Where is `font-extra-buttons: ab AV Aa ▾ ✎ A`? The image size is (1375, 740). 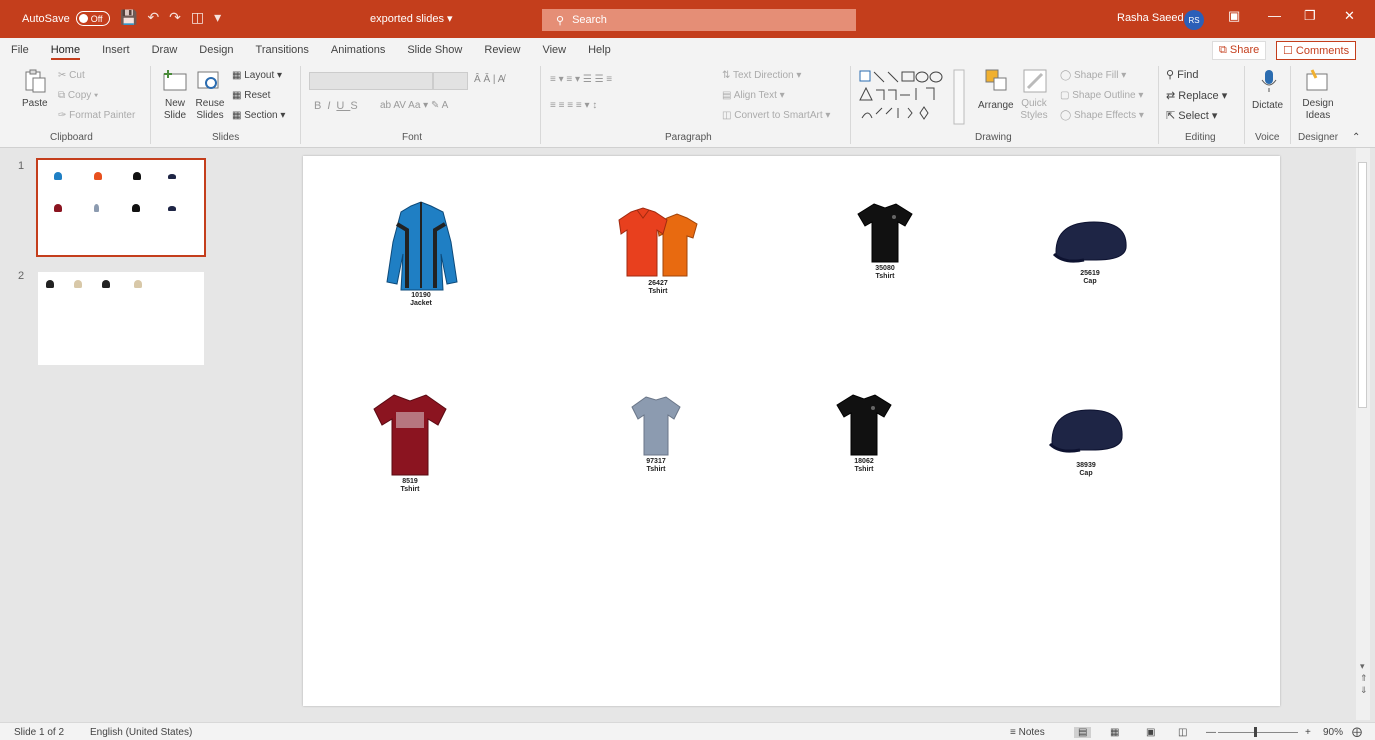 font-extra-buttons: ab AV Aa ▾ ✎ A is located at coordinates (414, 105).